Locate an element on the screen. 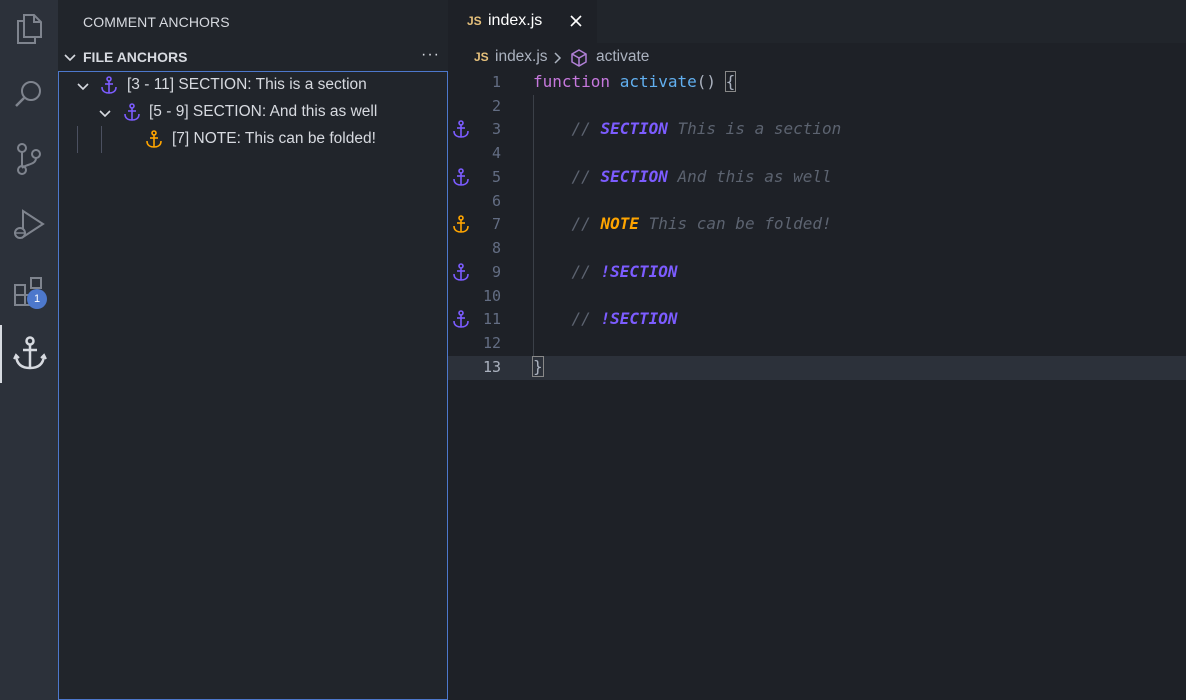 Image resolution: width=1186 pixels, height=700 pixels. breadcrumb-symbol: activate is located at coordinates (622, 57).